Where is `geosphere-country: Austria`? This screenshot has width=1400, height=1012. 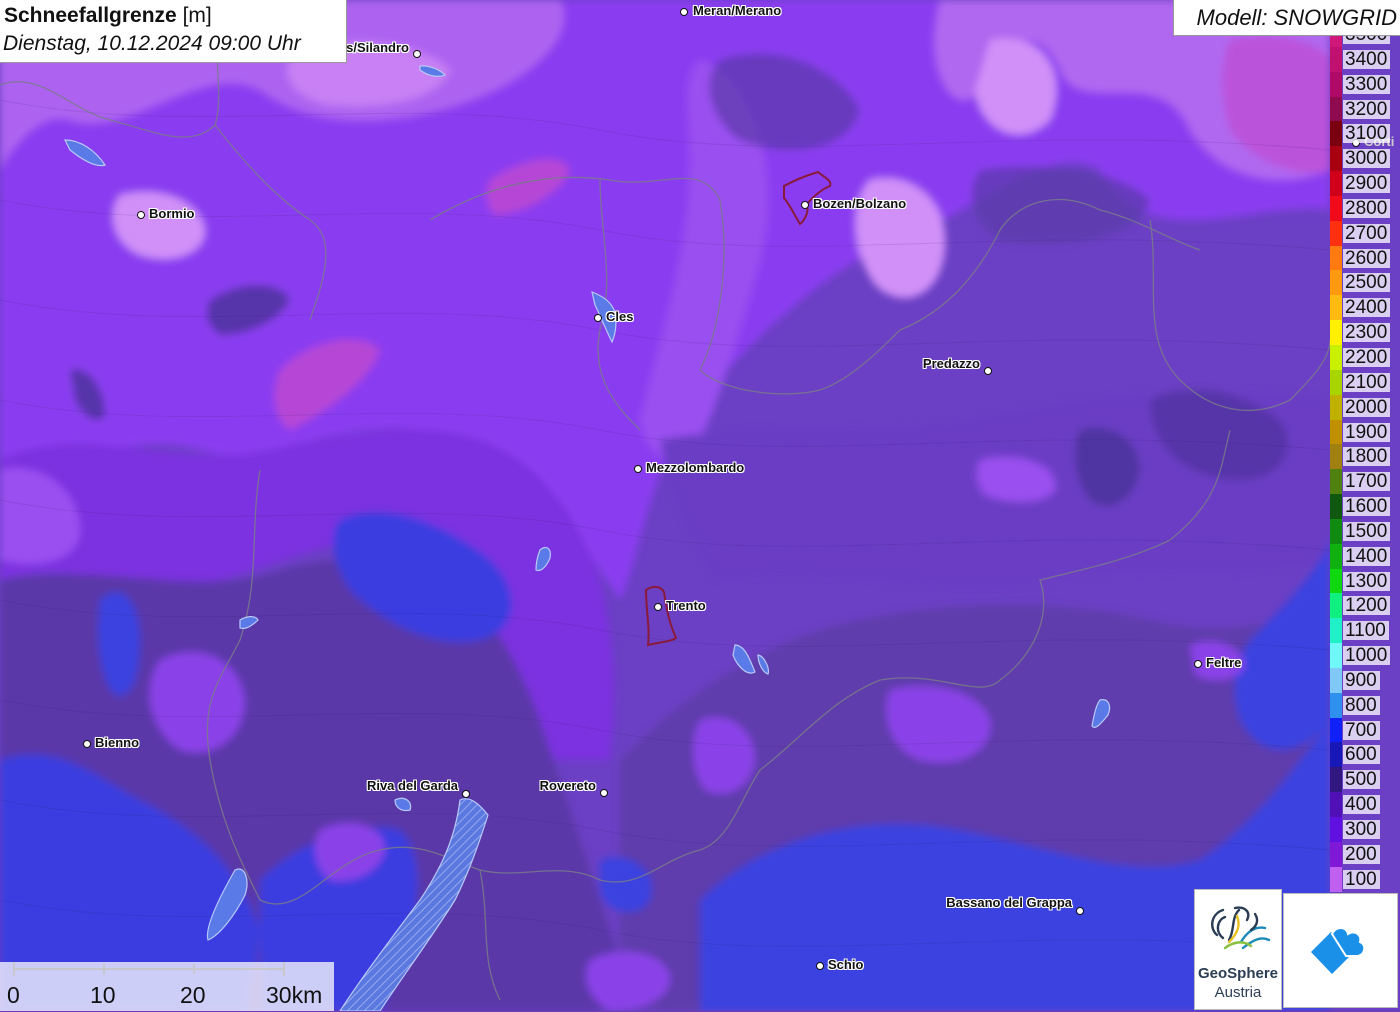
geosphere-country: Austria is located at coordinates (1238, 992).